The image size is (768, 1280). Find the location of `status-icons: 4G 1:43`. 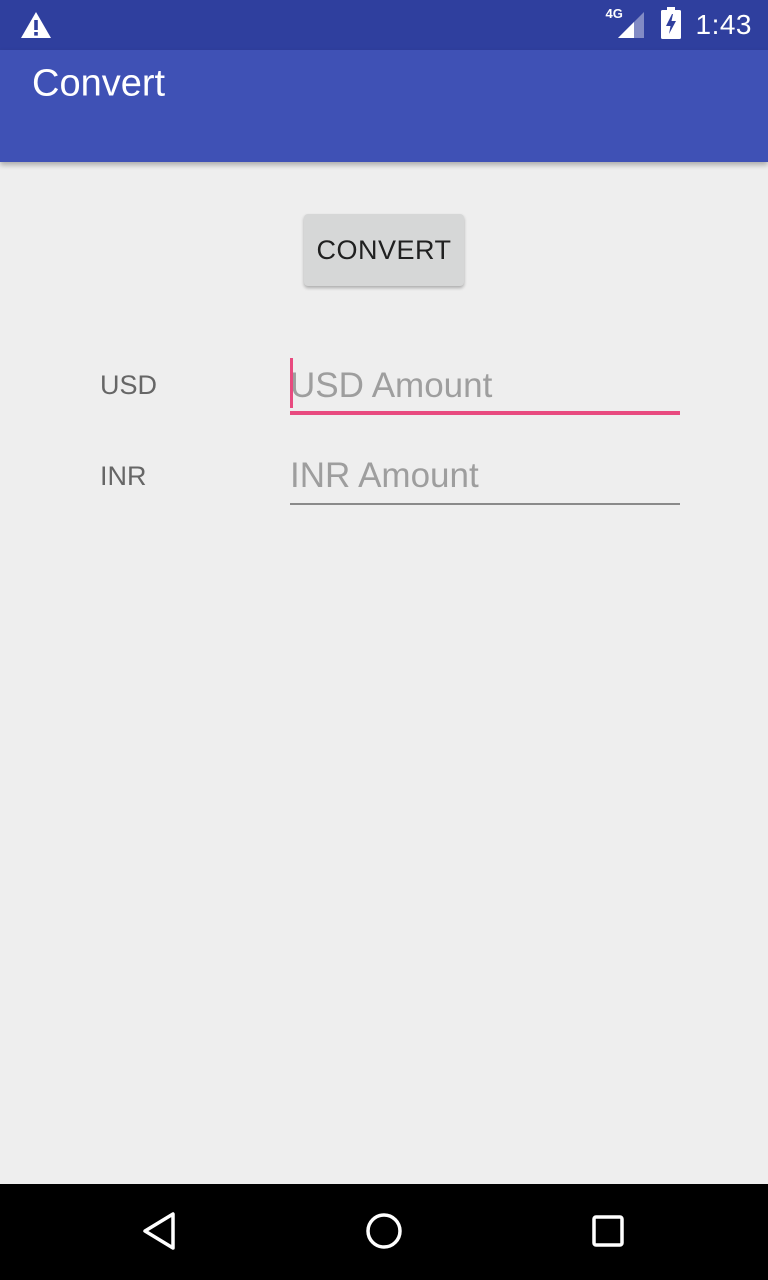

status-icons: 4G 1:43 is located at coordinates (679, 25).